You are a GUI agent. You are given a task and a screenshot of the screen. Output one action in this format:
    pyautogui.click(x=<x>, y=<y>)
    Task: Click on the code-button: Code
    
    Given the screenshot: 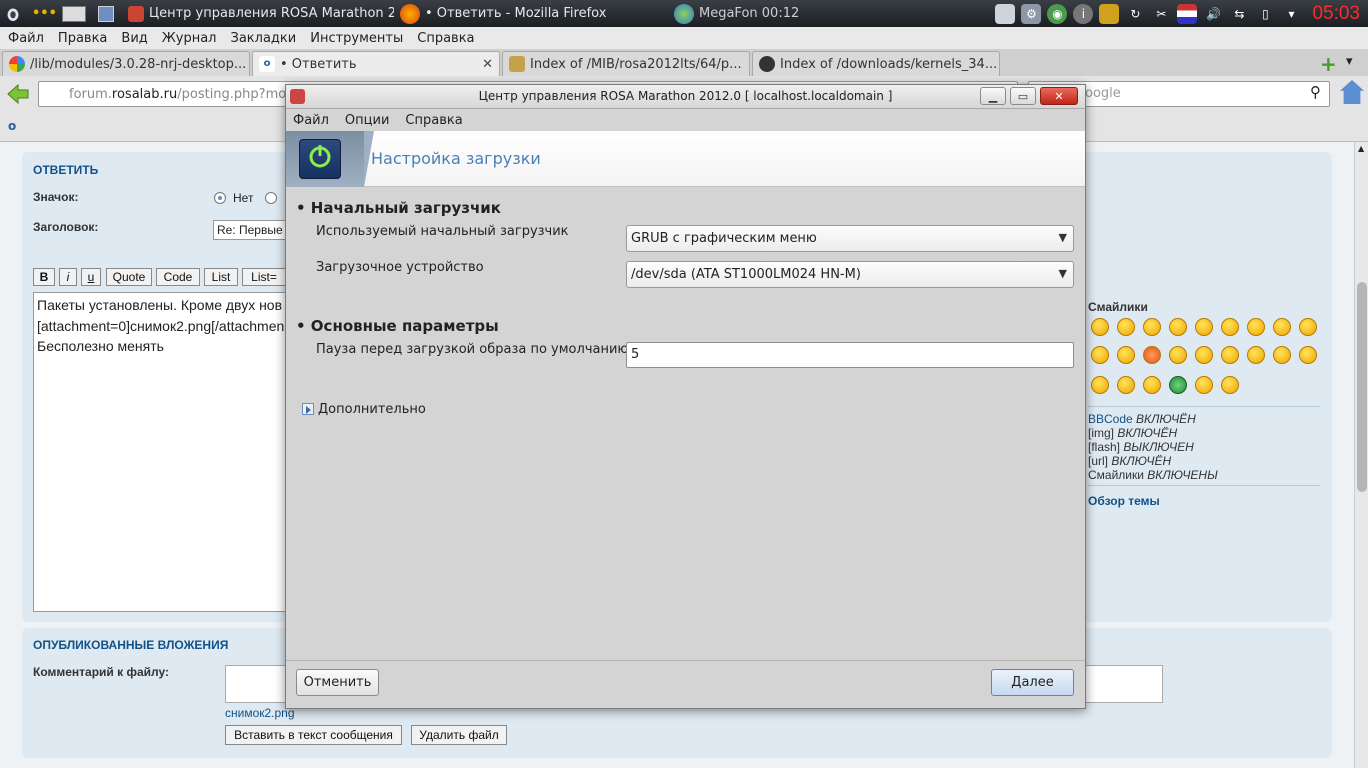 What is the action you would take?
    pyautogui.click(x=178, y=277)
    